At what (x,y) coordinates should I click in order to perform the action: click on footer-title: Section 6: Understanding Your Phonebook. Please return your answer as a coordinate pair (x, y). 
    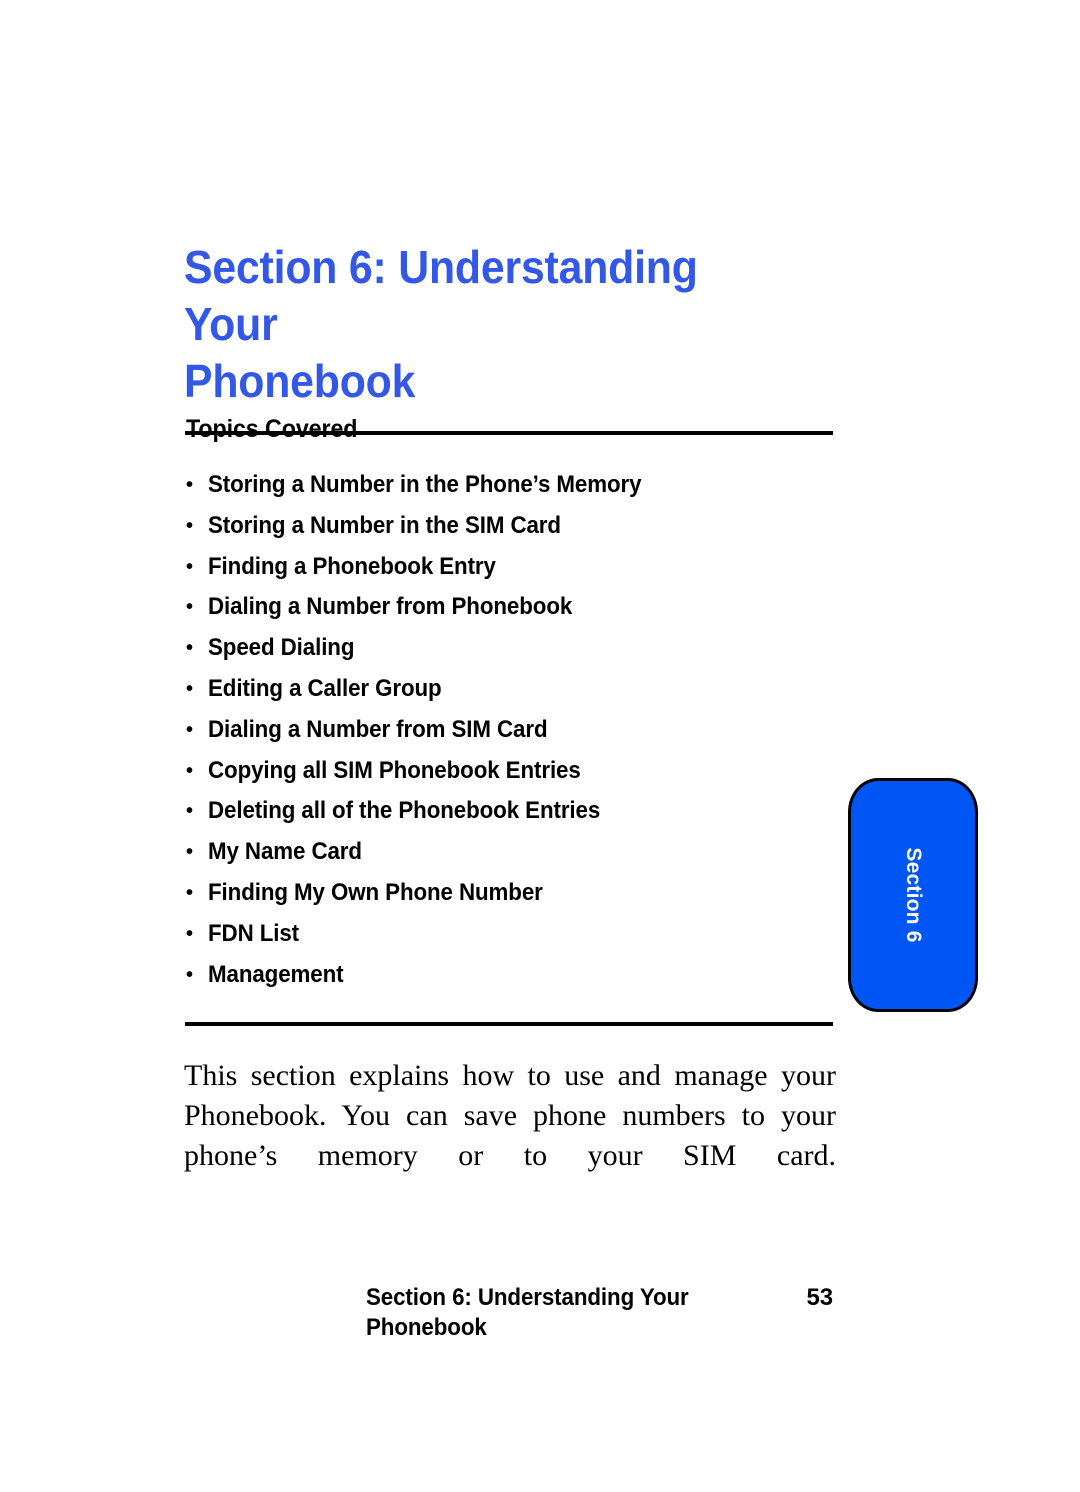
    Looking at the image, I should click on (527, 1312).